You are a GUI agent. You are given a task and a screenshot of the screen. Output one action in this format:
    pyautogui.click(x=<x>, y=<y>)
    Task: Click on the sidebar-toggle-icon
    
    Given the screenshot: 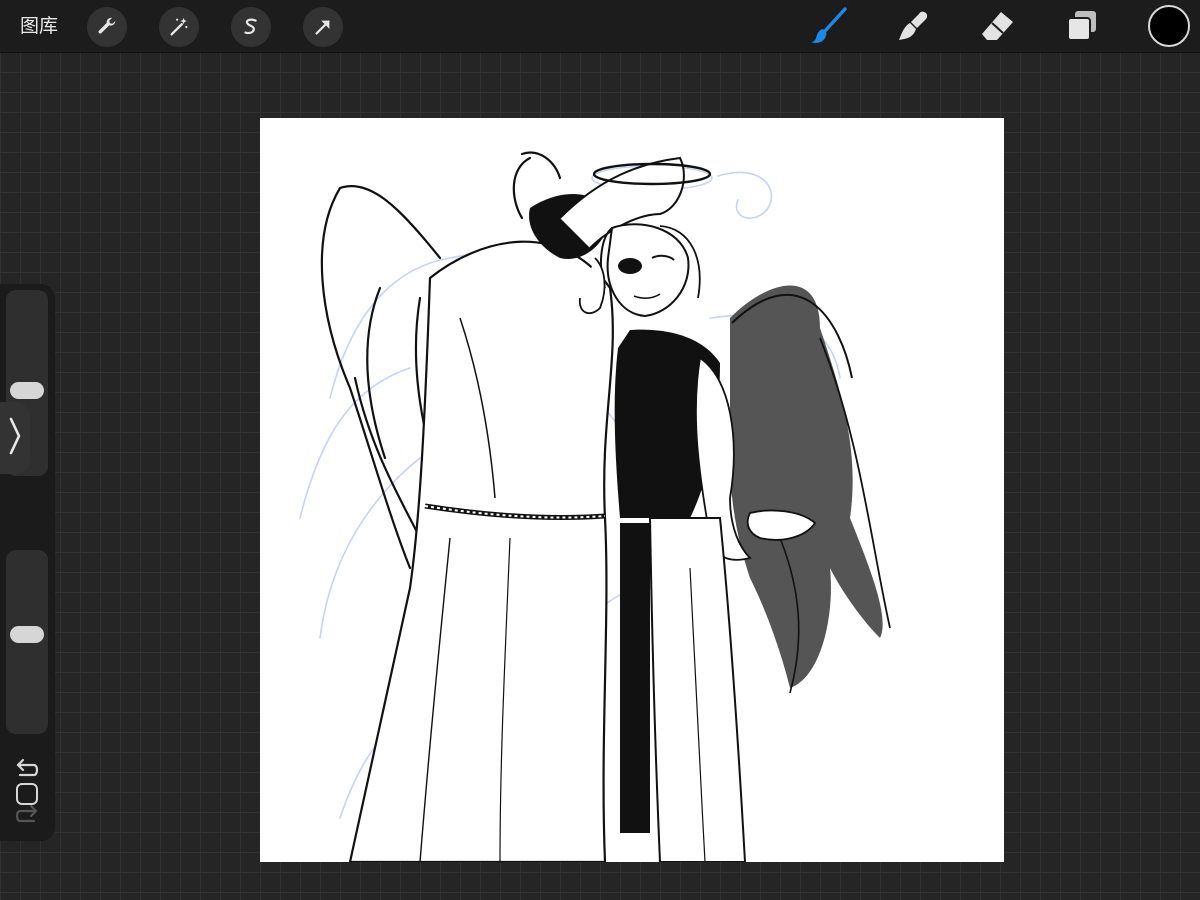 What is the action you would take?
    pyautogui.click(x=15, y=438)
    